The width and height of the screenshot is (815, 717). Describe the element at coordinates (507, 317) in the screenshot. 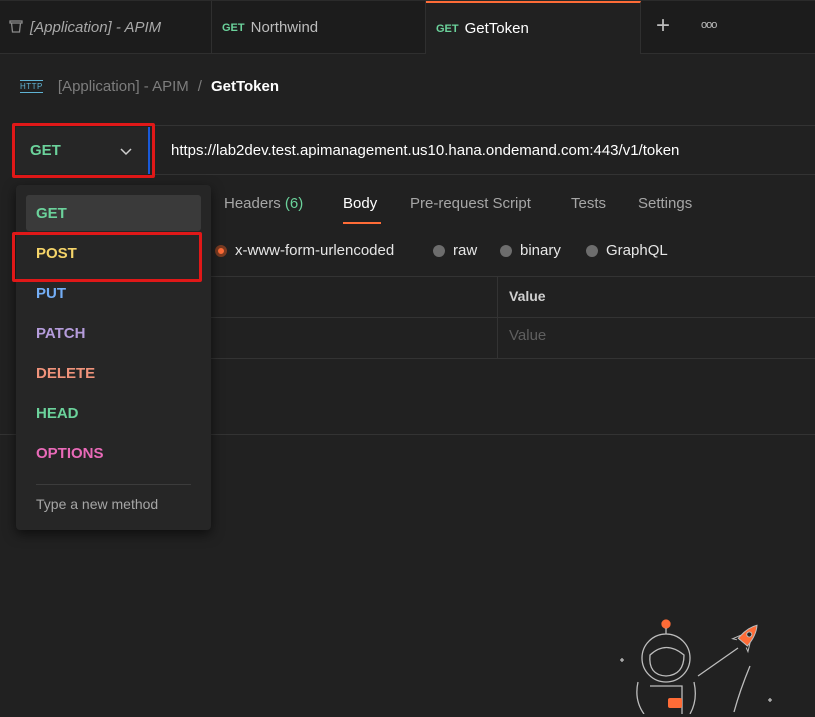

I see `table-header-border` at that location.